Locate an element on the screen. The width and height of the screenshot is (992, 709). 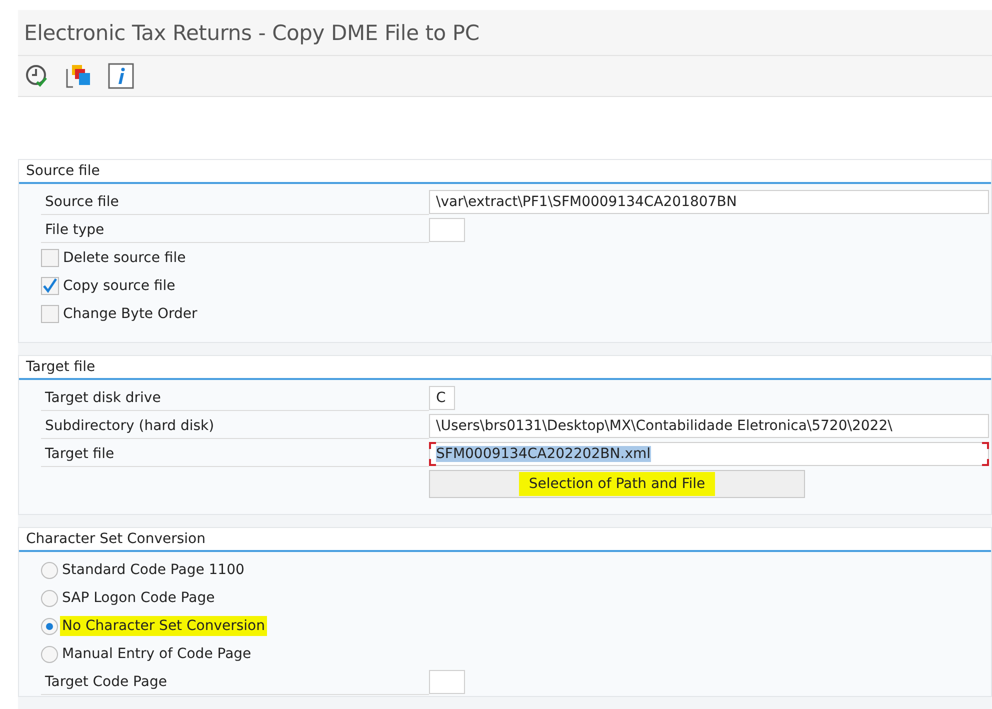
clock-check-icon is located at coordinates (37, 76).